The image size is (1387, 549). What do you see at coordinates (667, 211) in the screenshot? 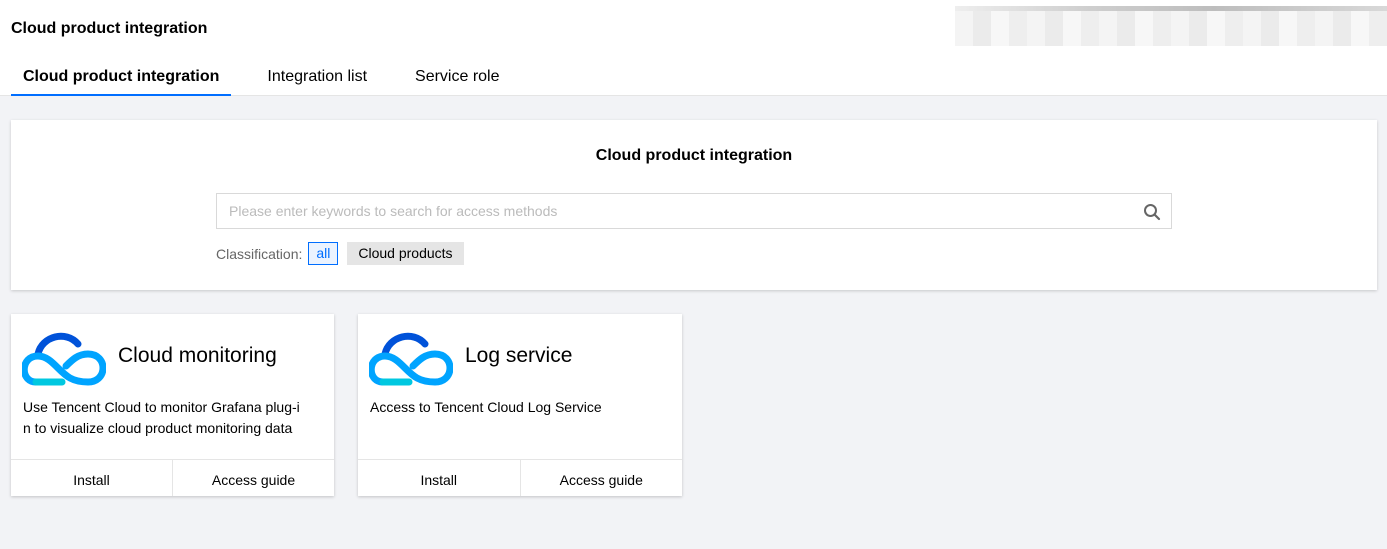
I see `search-input` at bounding box center [667, 211].